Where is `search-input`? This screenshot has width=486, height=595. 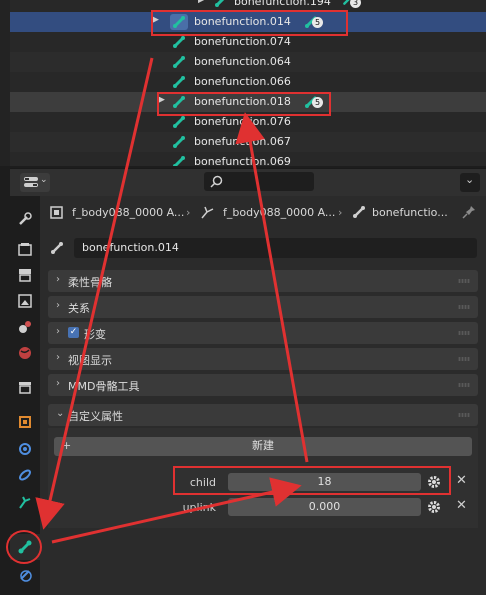
search-input is located at coordinates (259, 181).